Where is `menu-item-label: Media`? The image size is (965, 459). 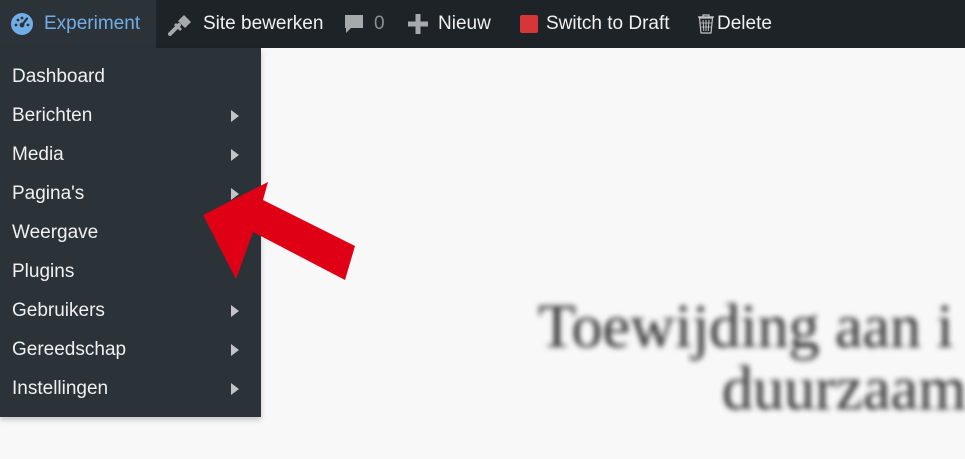
menu-item-label: Media is located at coordinates (38, 154).